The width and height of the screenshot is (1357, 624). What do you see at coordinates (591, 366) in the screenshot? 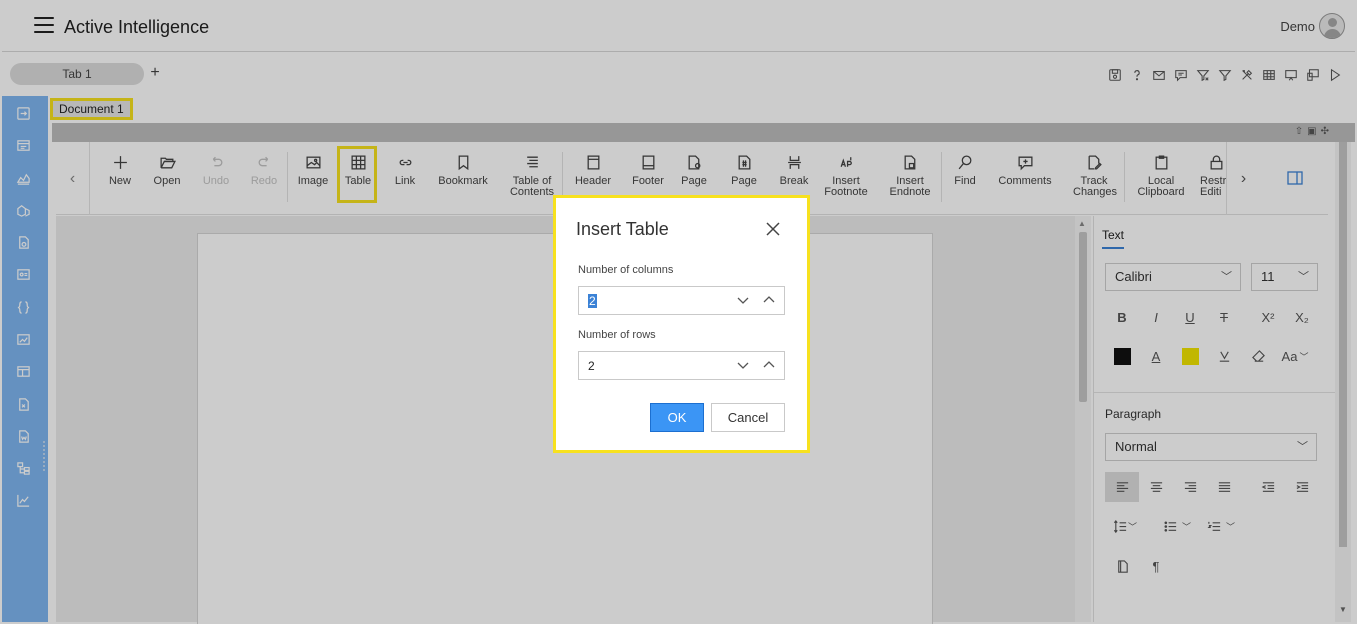
I see `rows-input: 2` at bounding box center [591, 366].